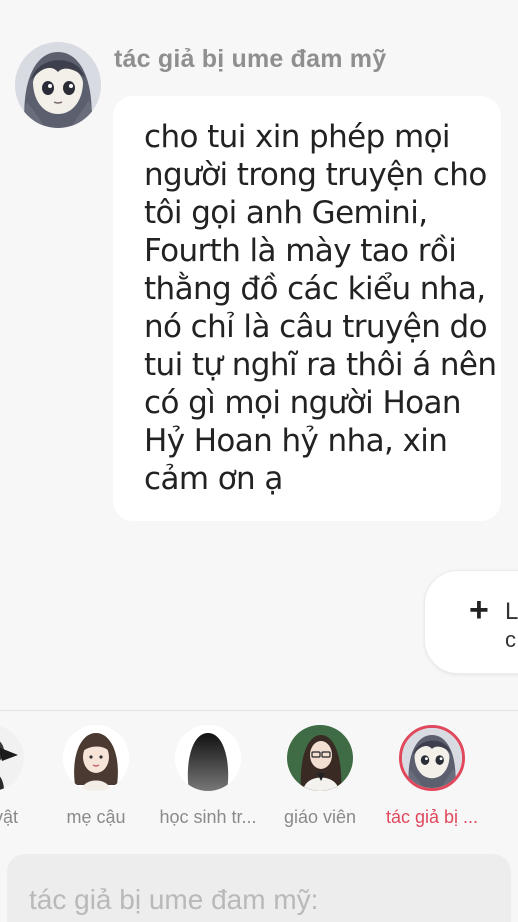 The height and width of the screenshot is (922, 518). Describe the element at coordinates (315, 289) in the screenshot. I see `message-line: thằng đồ các kiểu nha,` at that location.